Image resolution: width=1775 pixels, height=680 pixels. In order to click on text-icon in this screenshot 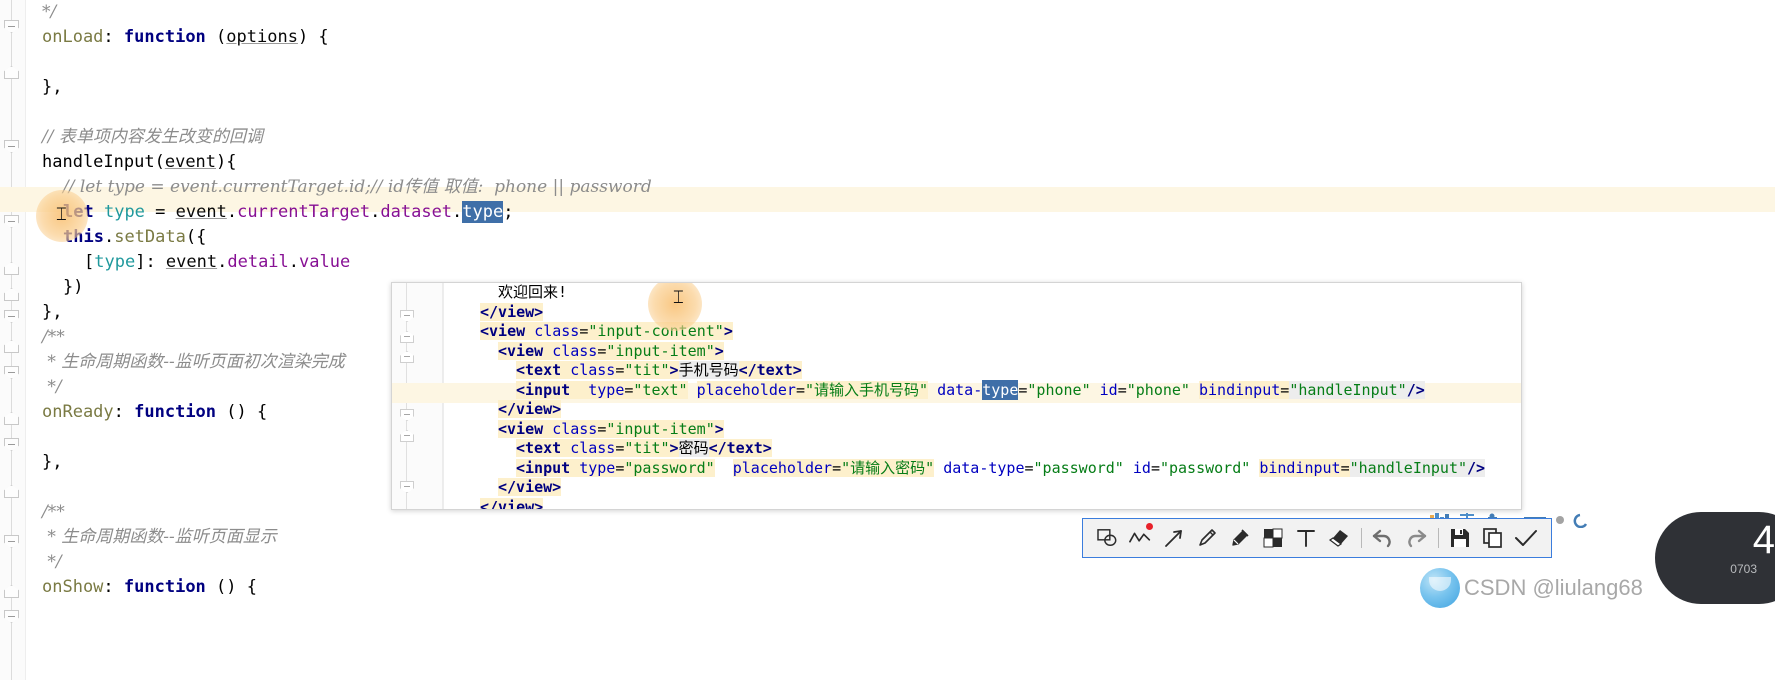, I will do `click(1305, 538)`.